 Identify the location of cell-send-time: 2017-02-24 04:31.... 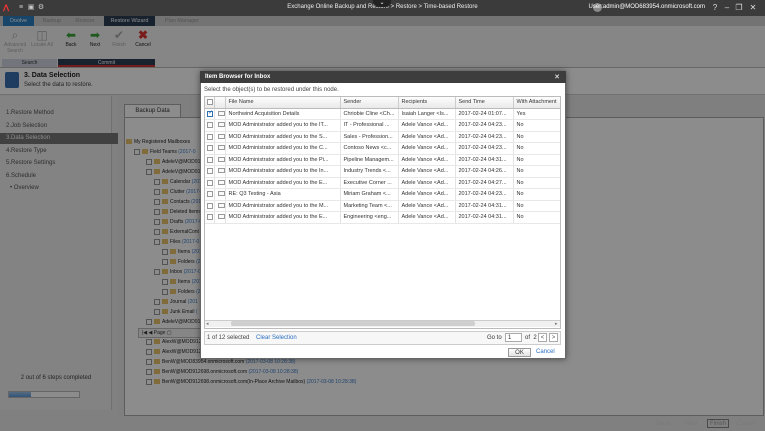
(484, 160).